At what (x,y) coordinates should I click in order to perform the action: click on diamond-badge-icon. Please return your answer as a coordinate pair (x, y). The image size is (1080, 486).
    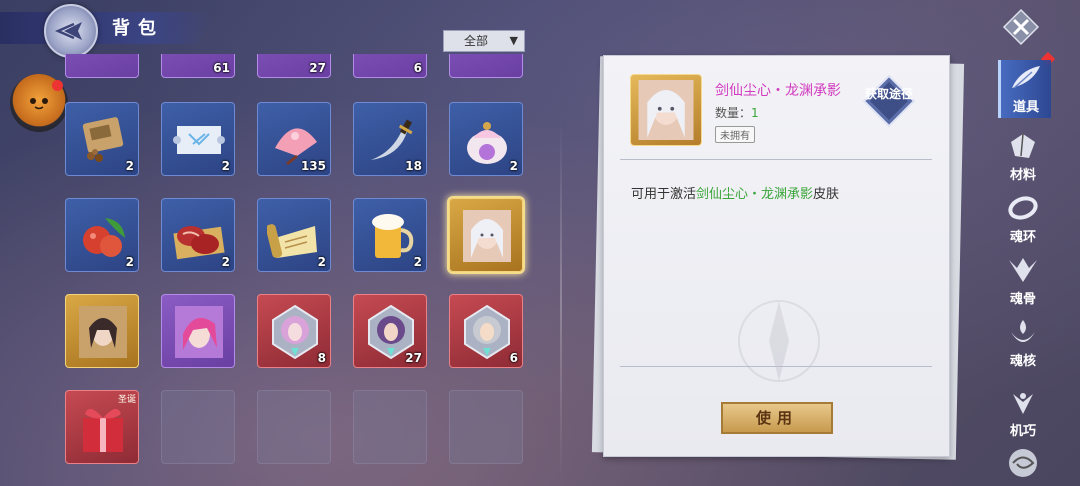
    Looking at the image, I should click on (889, 101).